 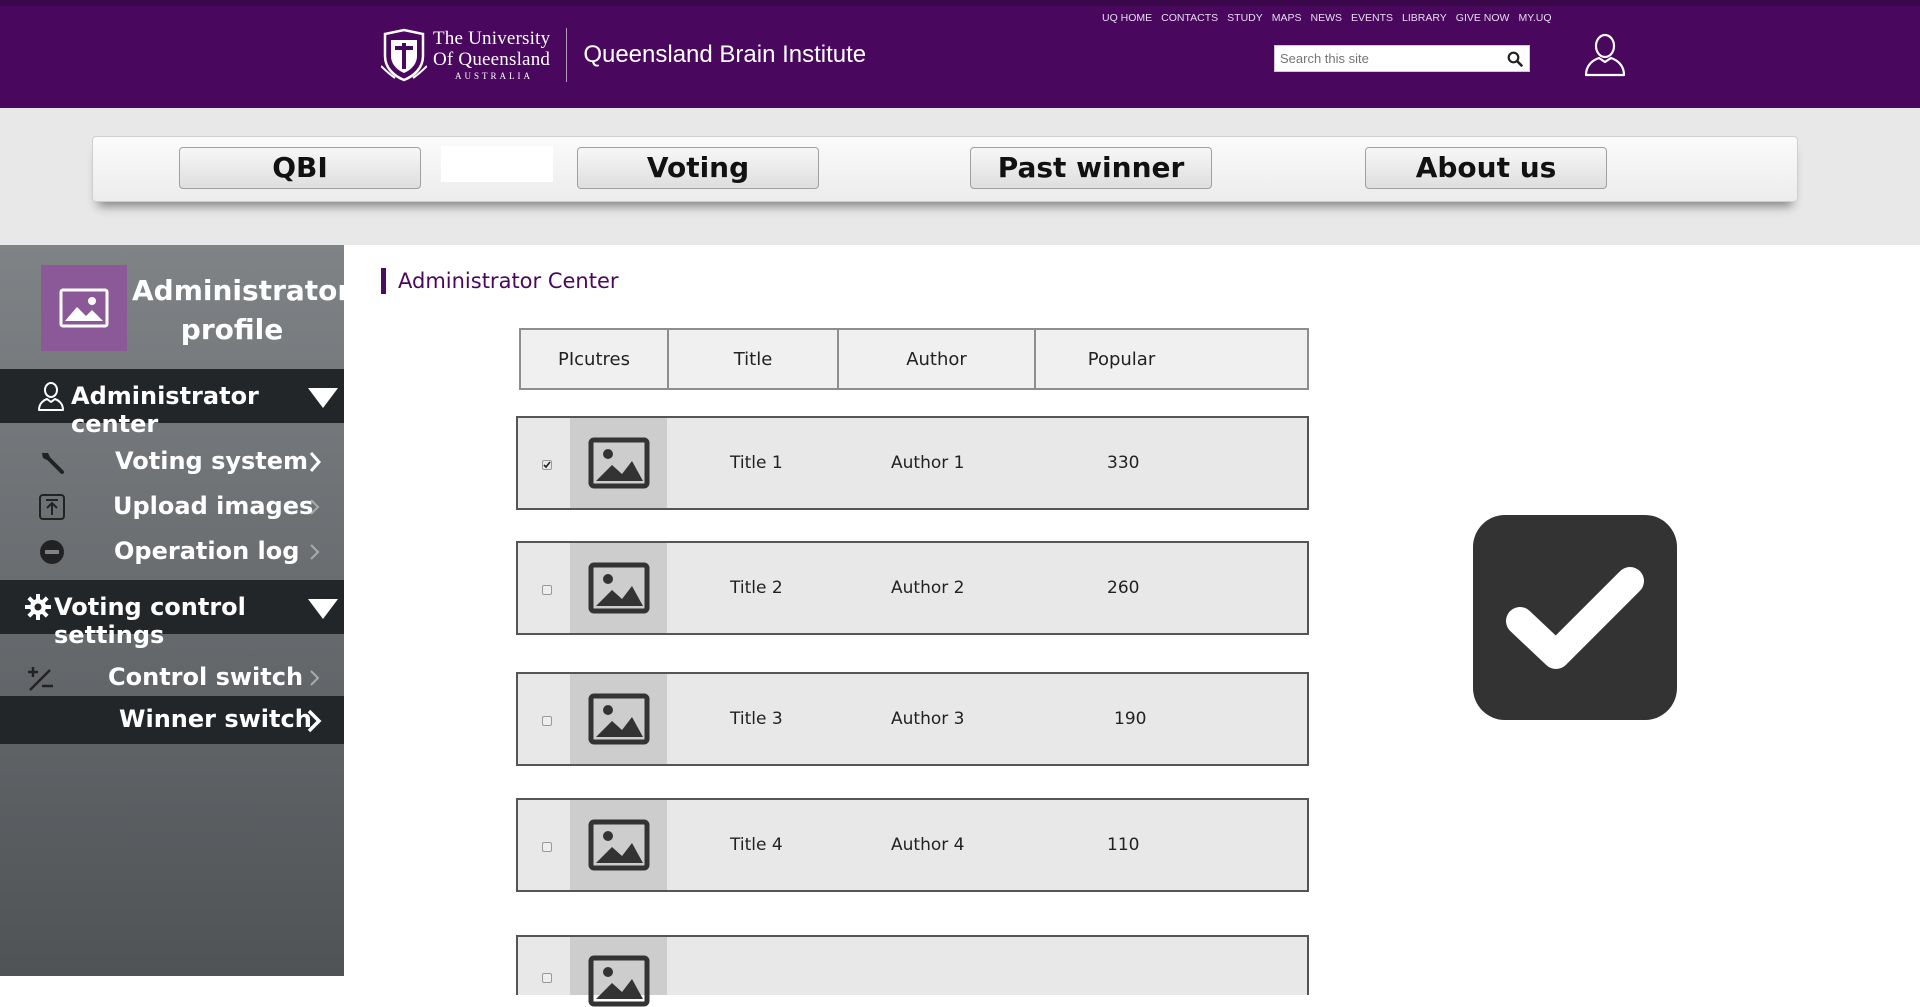 I want to click on section-voting-control-settings: Voting control settings, so click(x=172, y=614).